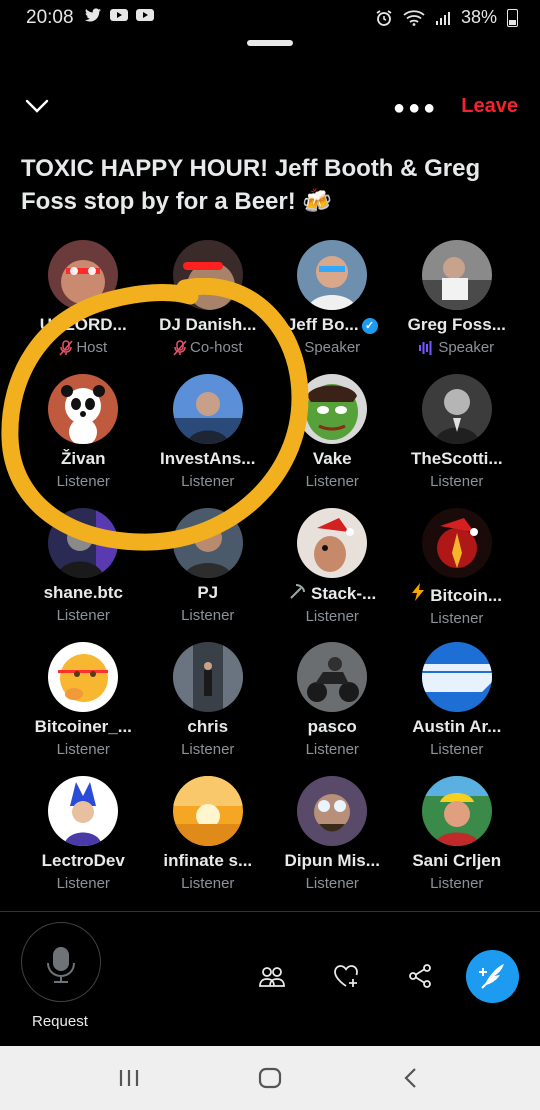 The height and width of the screenshot is (1110, 540). I want to click on request-label: Request, so click(60, 1021).